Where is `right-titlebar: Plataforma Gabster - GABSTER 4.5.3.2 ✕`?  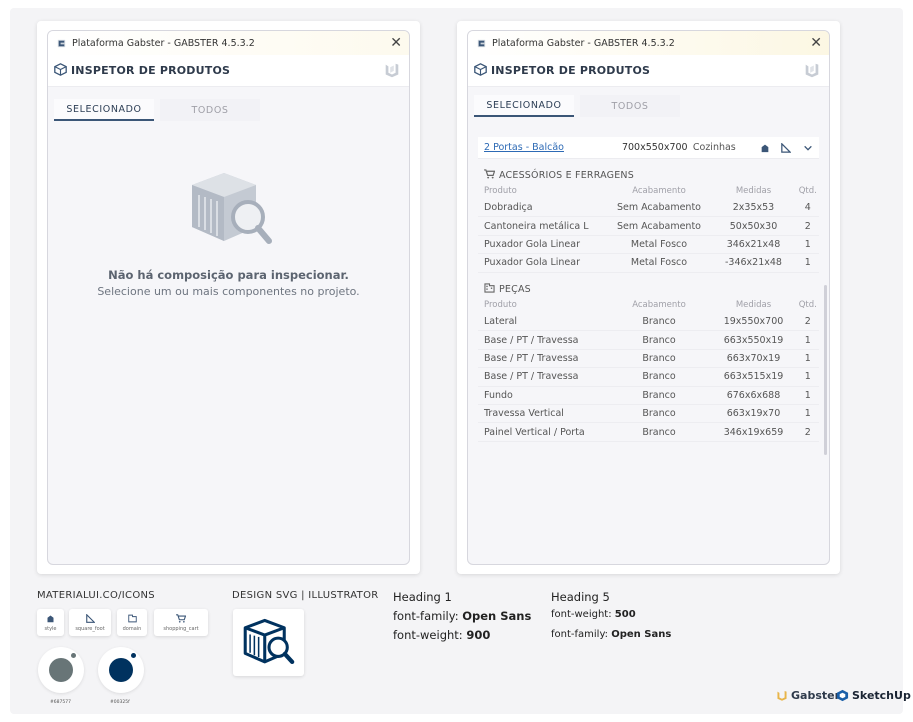 right-titlebar: Plataforma Gabster - GABSTER 4.5.3.2 ✕ is located at coordinates (648, 43).